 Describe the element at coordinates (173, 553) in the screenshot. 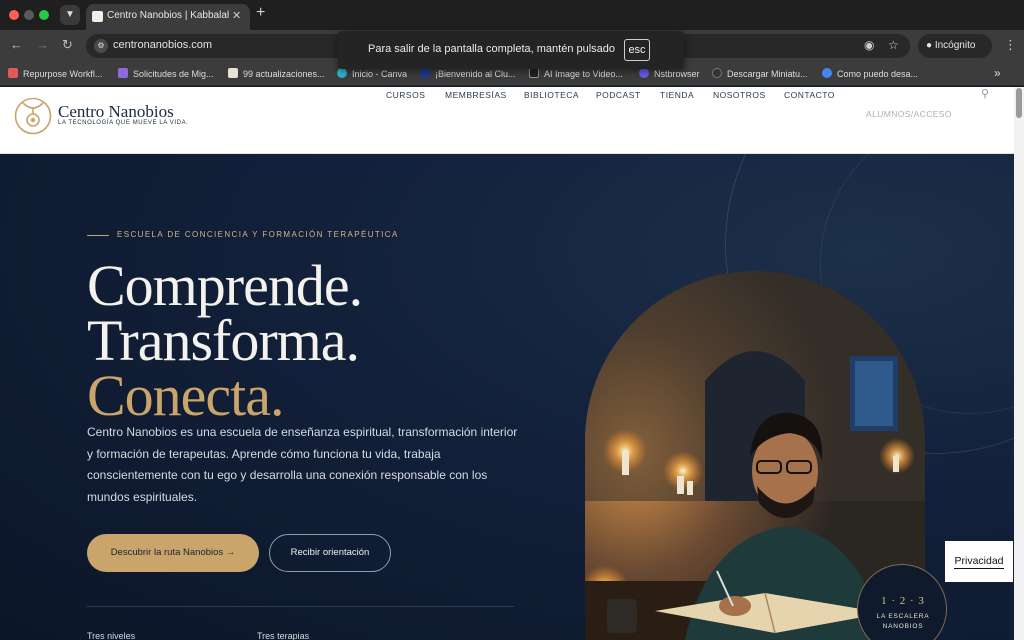

I see `discover-route-button: Descubrir la ruta Nanobios →` at that location.